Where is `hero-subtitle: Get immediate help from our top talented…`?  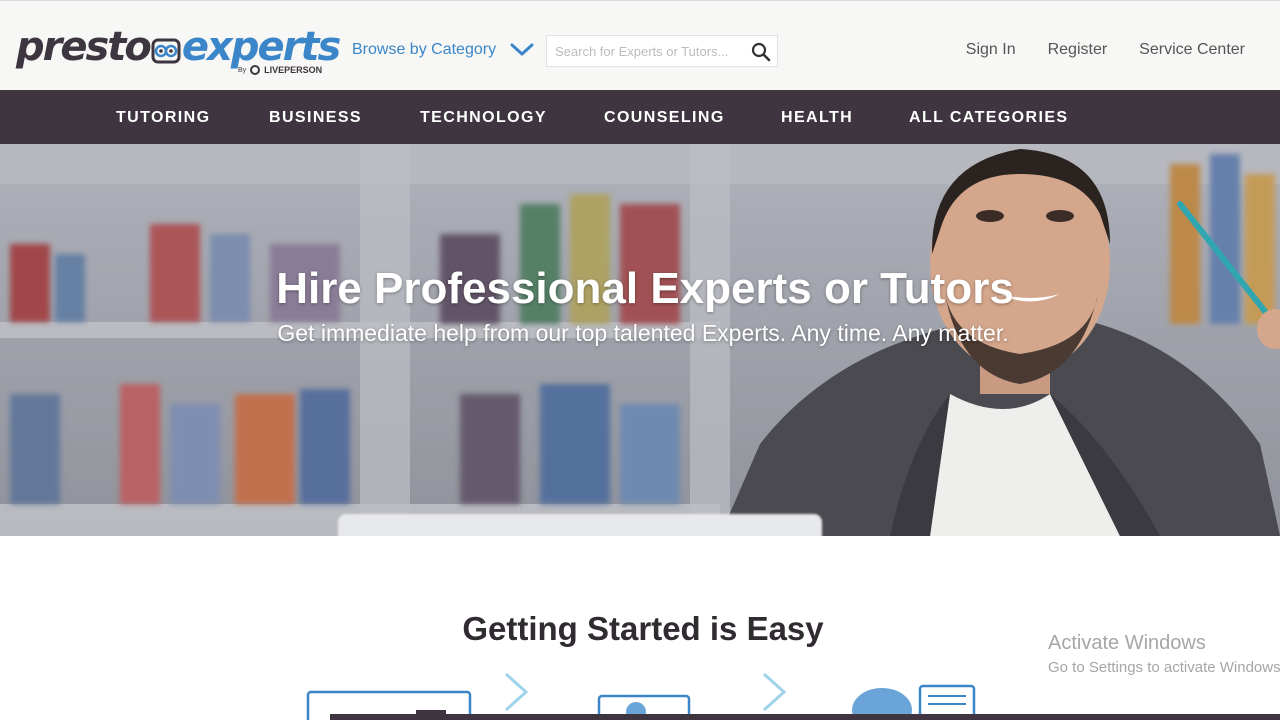 hero-subtitle: Get immediate help from our top talented… is located at coordinates (643, 333).